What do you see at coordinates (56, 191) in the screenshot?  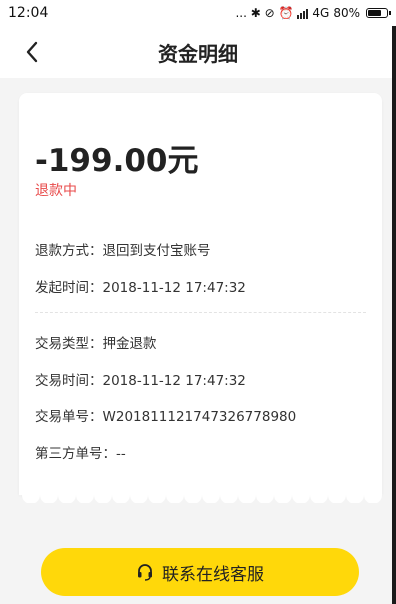 I see `refund-status: 退款中` at bounding box center [56, 191].